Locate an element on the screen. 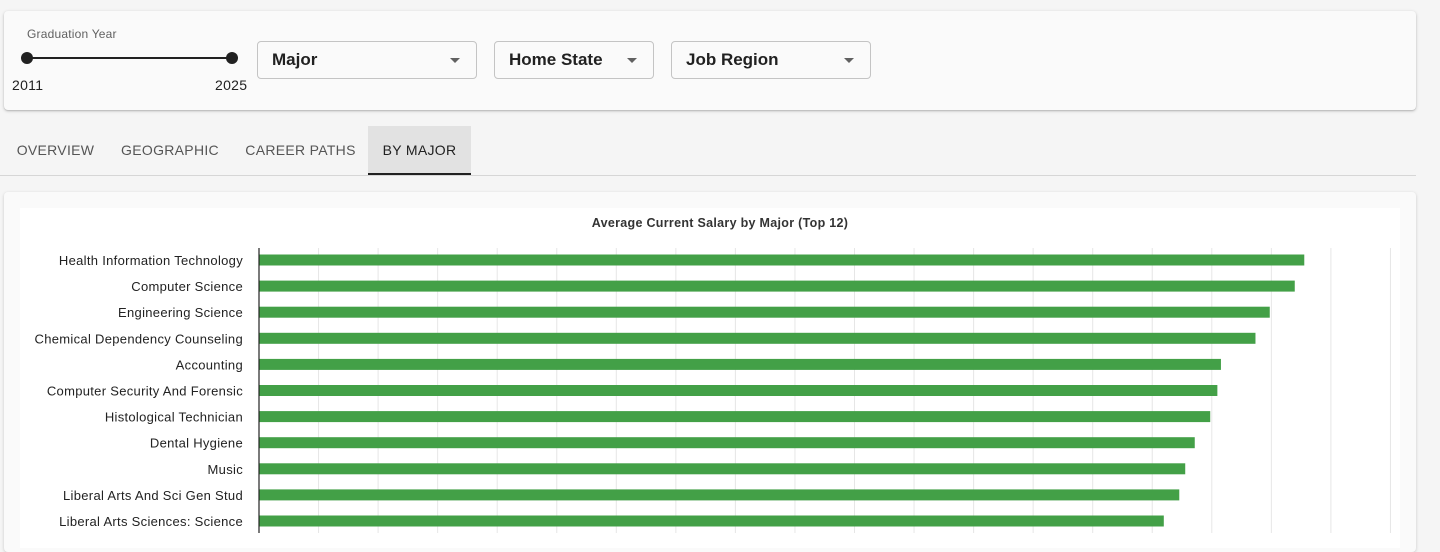 The width and height of the screenshot is (1440, 552). category-label: Accounting is located at coordinates (209, 364).